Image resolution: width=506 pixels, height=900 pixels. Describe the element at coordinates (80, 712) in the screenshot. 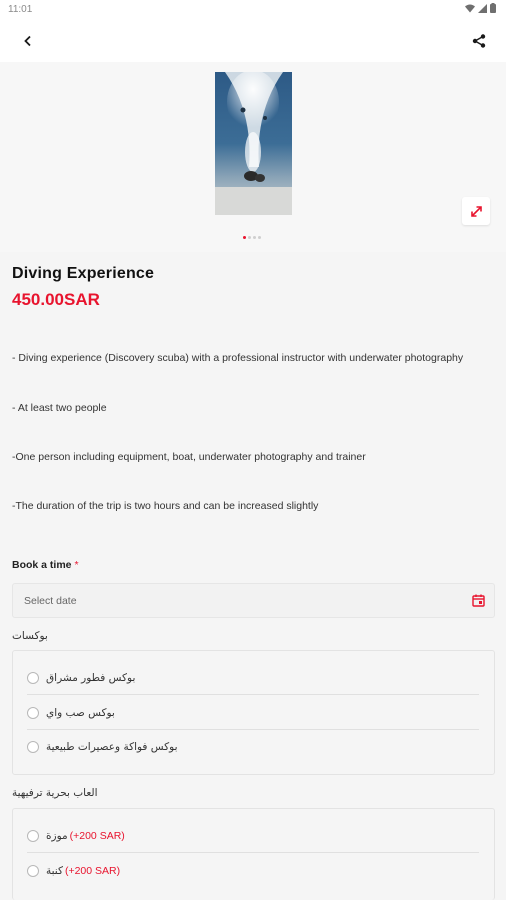

I see `option-label: بوكس صب واي` at that location.